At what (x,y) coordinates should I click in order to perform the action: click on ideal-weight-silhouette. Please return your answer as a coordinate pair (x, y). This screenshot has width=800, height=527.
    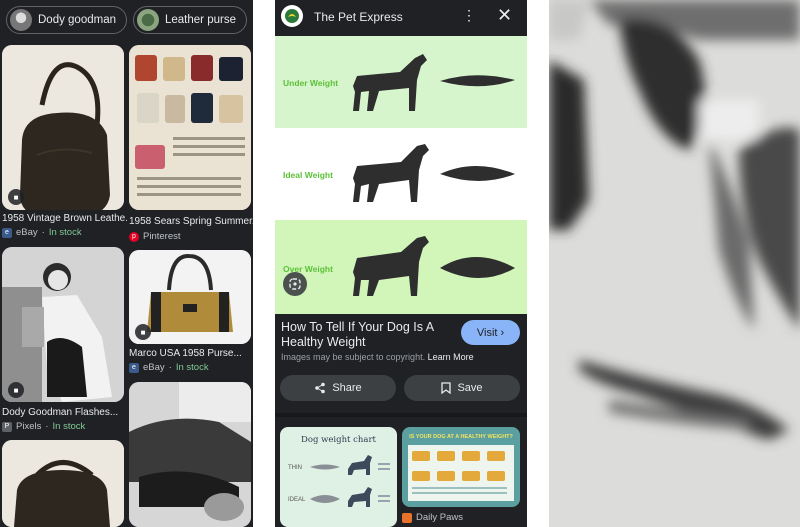
    Looking at the image, I should click on (434, 173).